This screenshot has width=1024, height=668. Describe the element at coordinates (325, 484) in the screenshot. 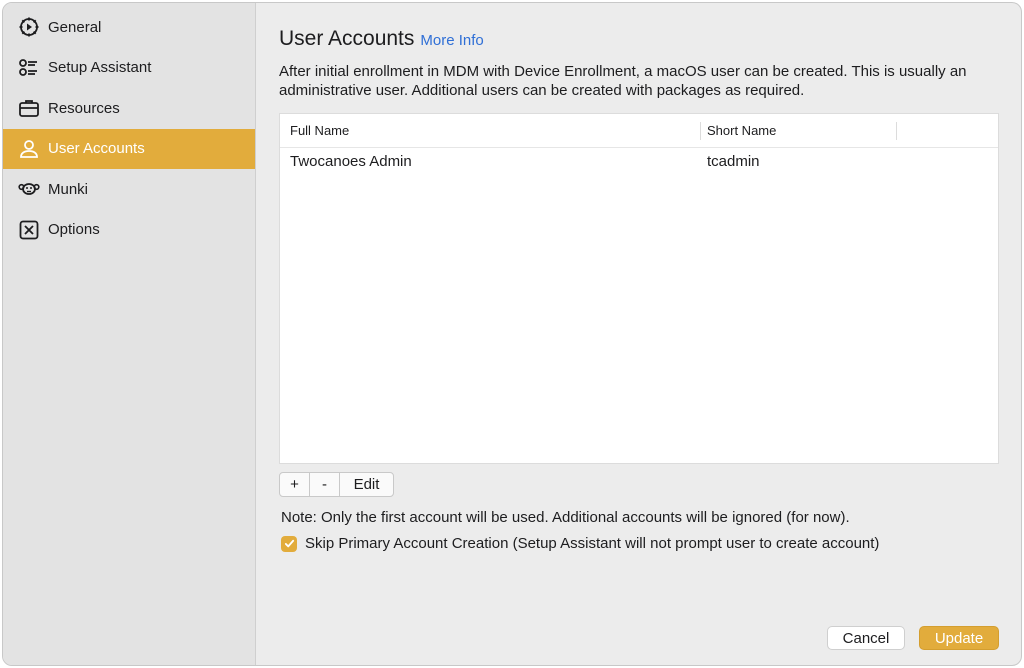

I see `remove-account-button: -` at that location.